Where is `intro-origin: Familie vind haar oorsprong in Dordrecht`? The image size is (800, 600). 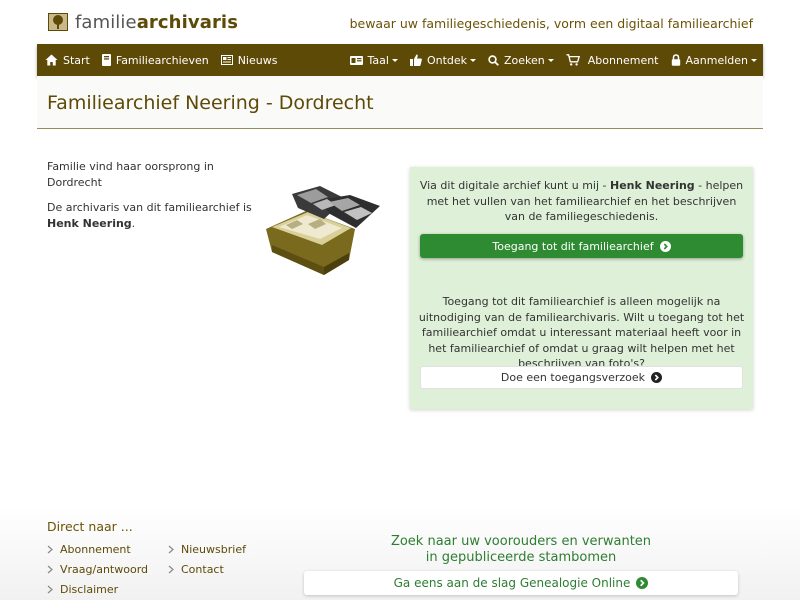 intro-origin: Familie vind haar oorsprong in Dordrecht is located at coordinates (130, 174).